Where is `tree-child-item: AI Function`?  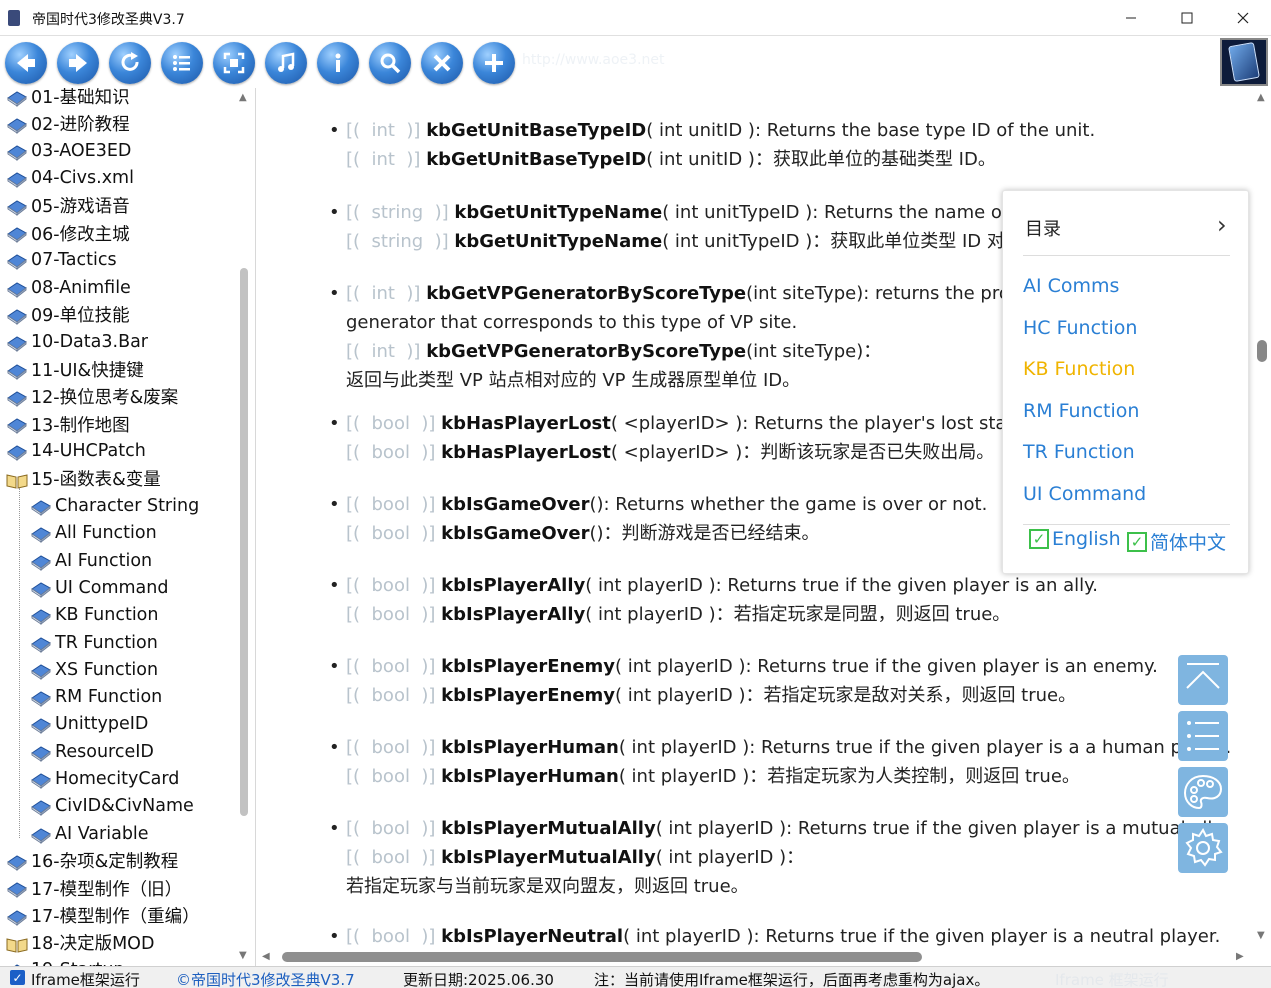 tree-child-item: AI Function is located at coordinates (91, 560).